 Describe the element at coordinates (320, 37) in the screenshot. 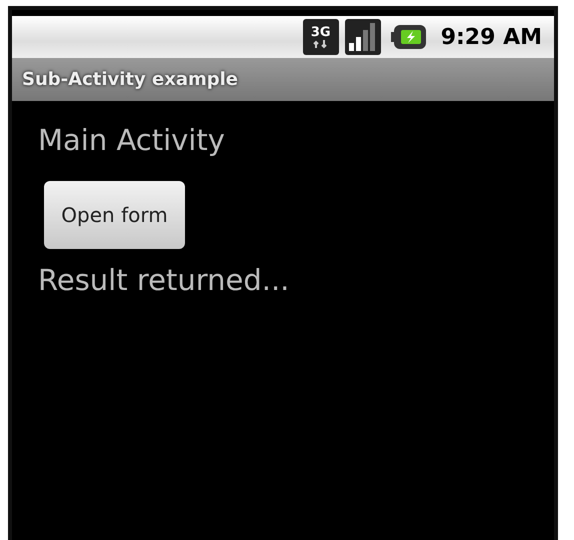

I see `network-icon: 3G` at that location.